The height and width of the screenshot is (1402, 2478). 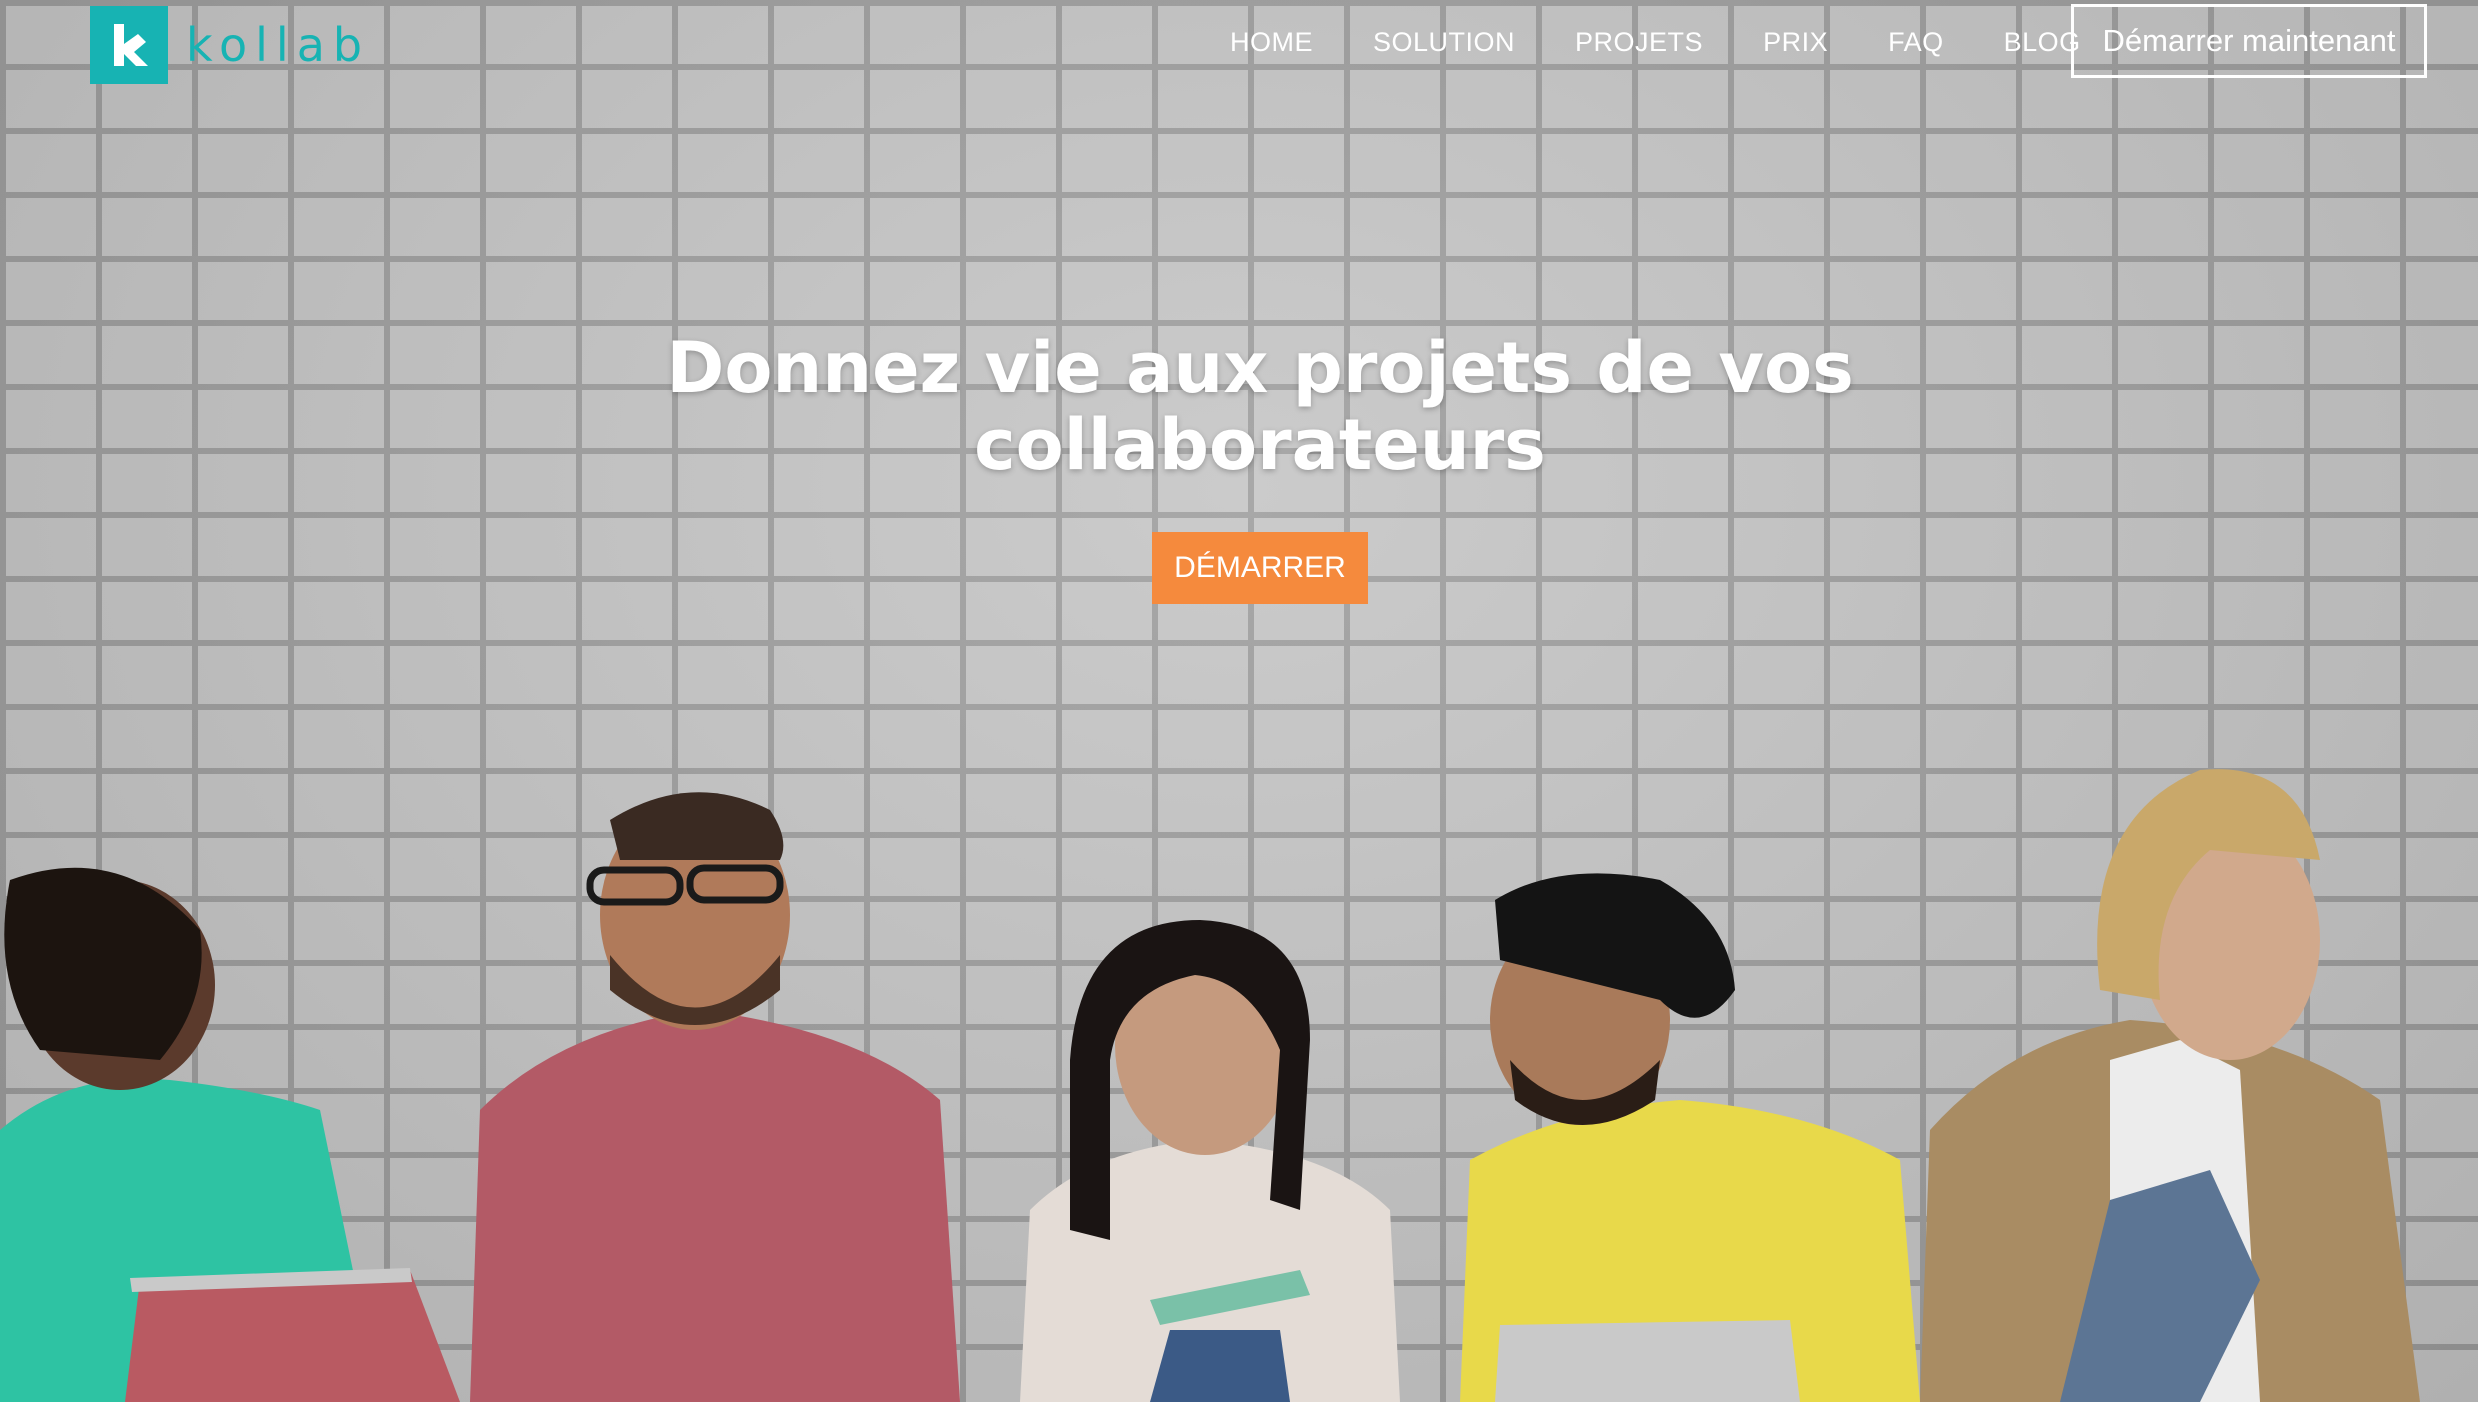 What do you see at coordinates (715, 1097) in the screenshot?
I see `person-man-plaid` at bounding box center [715, 1097].